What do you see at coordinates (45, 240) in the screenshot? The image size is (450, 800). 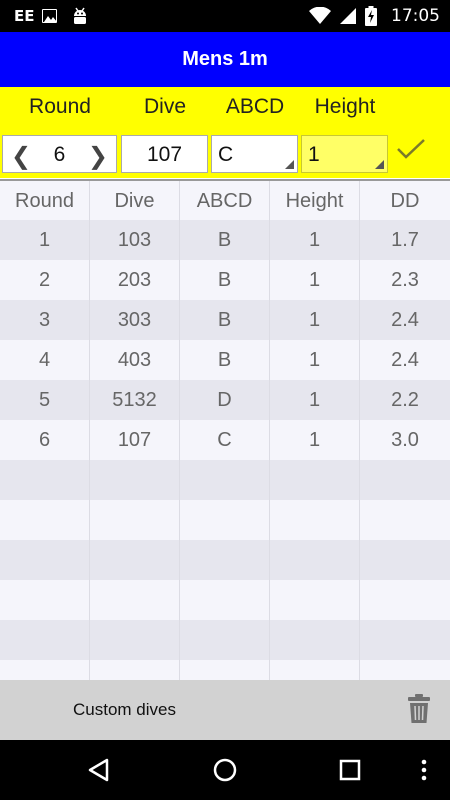 I see `cell-round: 1` at bounding box center [45, 240].